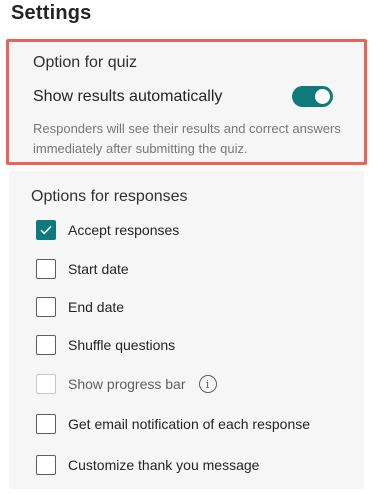  I want to click on option-end-date: End date, so click(80, 307).